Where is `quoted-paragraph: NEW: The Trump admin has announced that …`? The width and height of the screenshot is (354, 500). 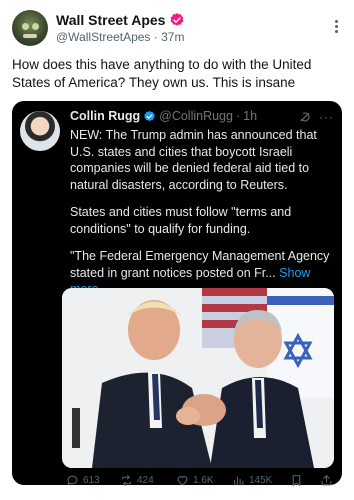
quoted-paragraph: NEW: The Trump admin has announced that … is located at coordinates (193, 160).